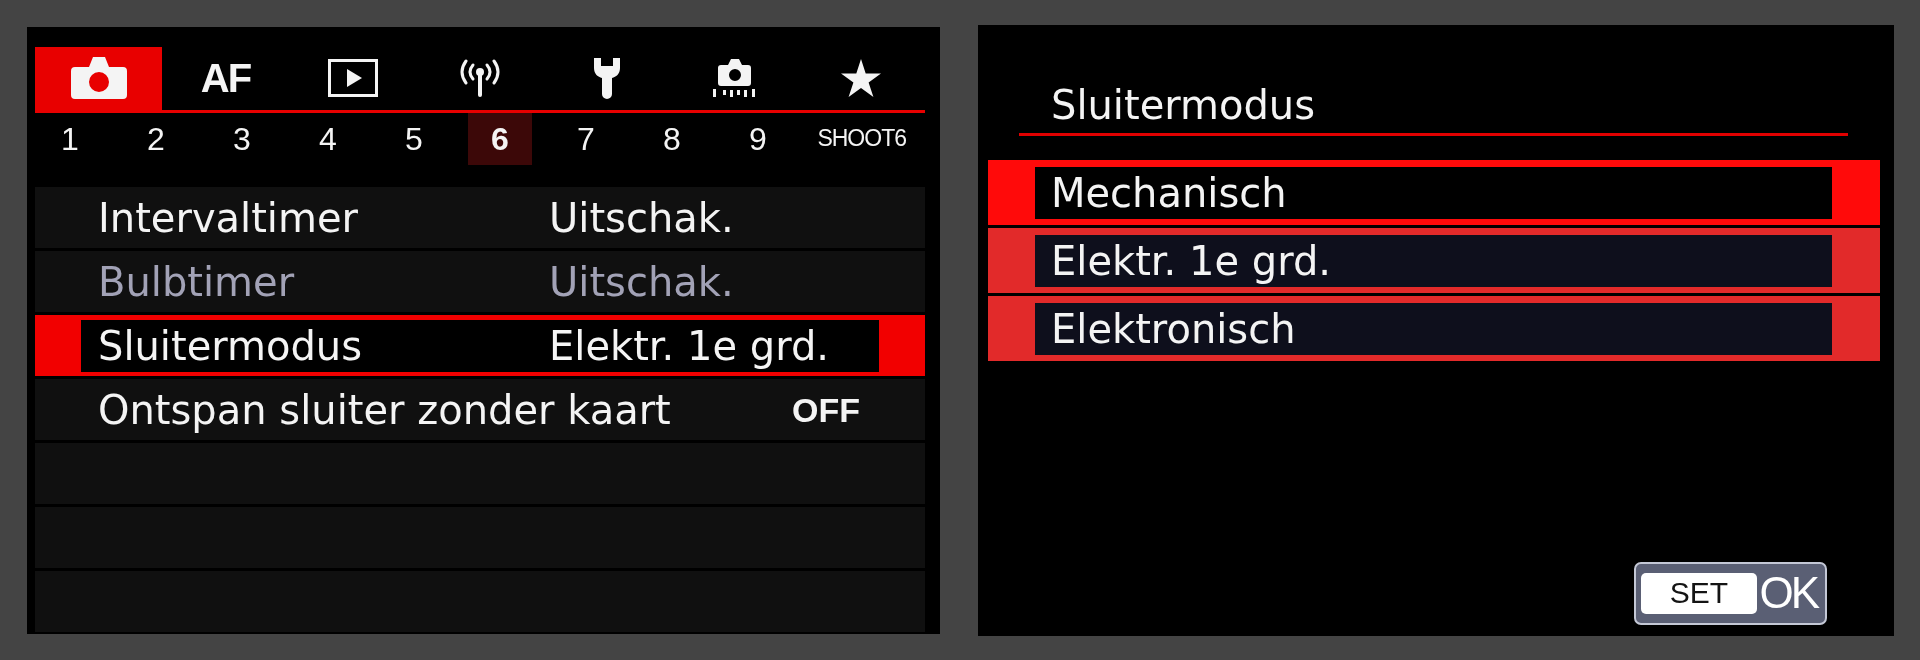 The width and height of the screenshot is (1920, 660). Describe the element at coordinates (480, 217) in the screenshot. I see `menu-row: Intervaltimer Uitschak.` at that location.